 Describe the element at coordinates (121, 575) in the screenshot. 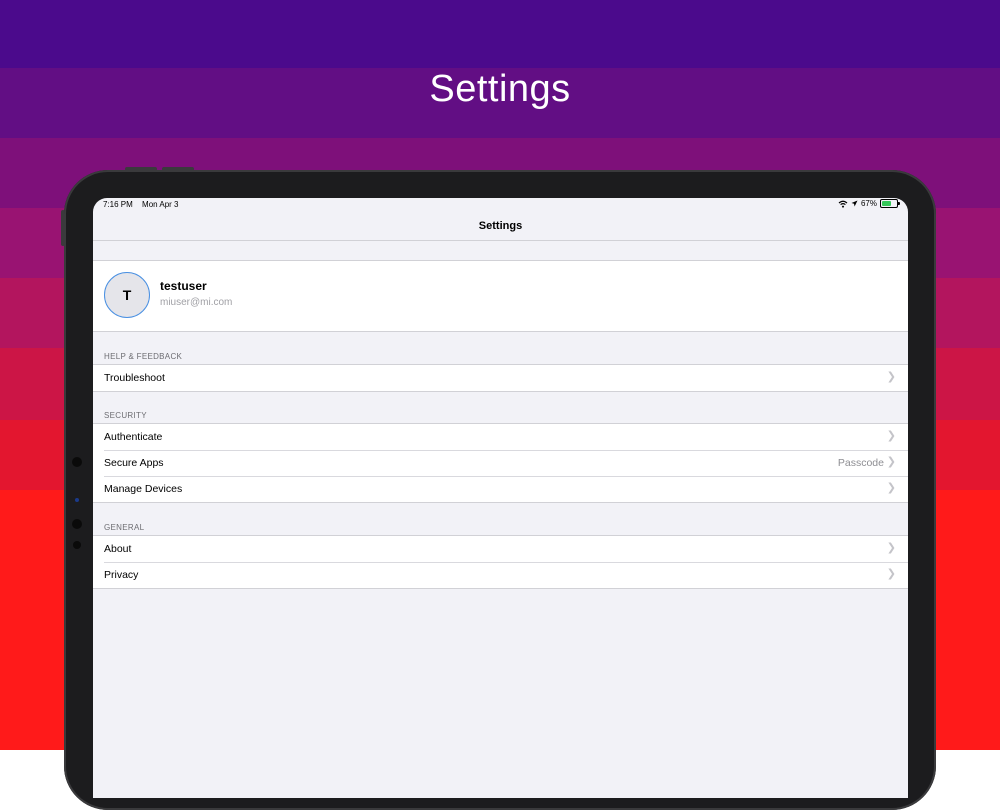

I see `row-label: Privacy` at that location.